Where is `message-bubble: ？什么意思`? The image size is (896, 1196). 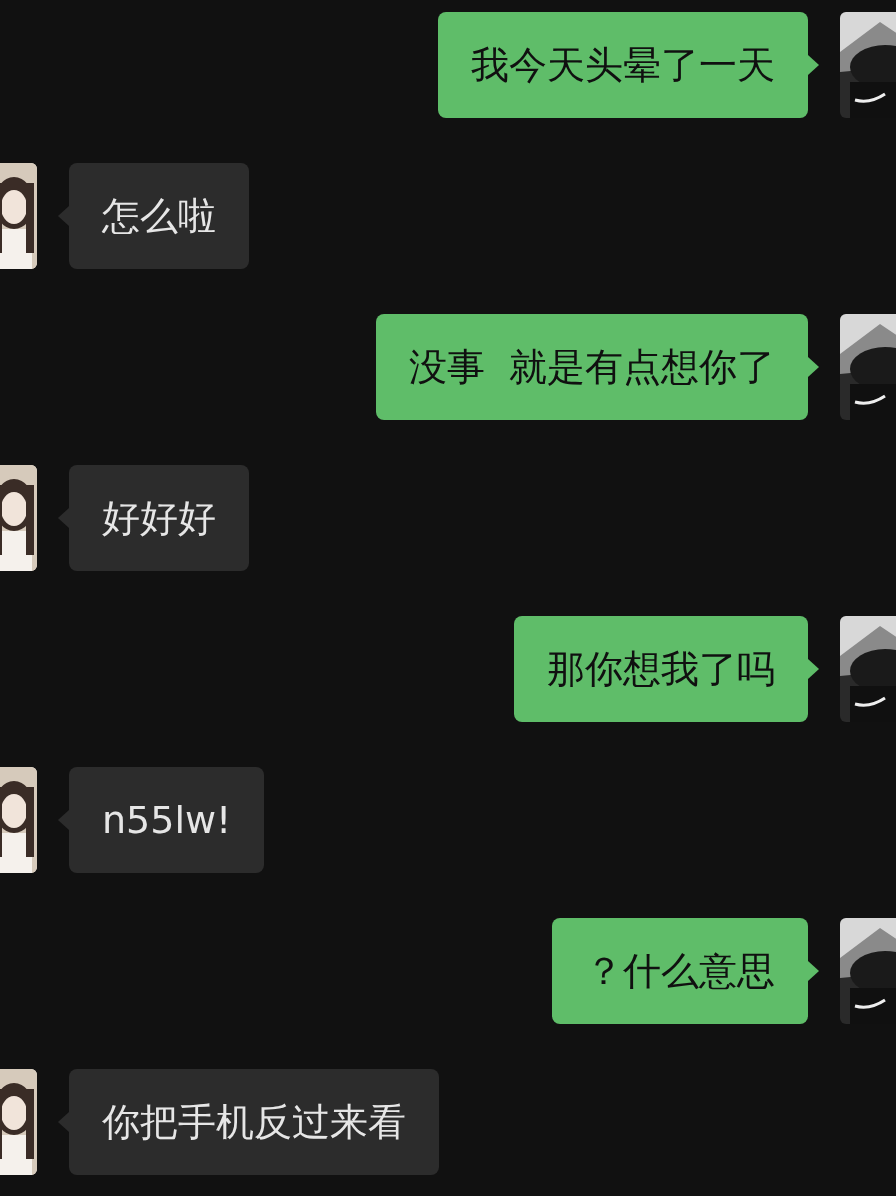
message-bubble: ？什么意思 is located at coordinates (680, 971).